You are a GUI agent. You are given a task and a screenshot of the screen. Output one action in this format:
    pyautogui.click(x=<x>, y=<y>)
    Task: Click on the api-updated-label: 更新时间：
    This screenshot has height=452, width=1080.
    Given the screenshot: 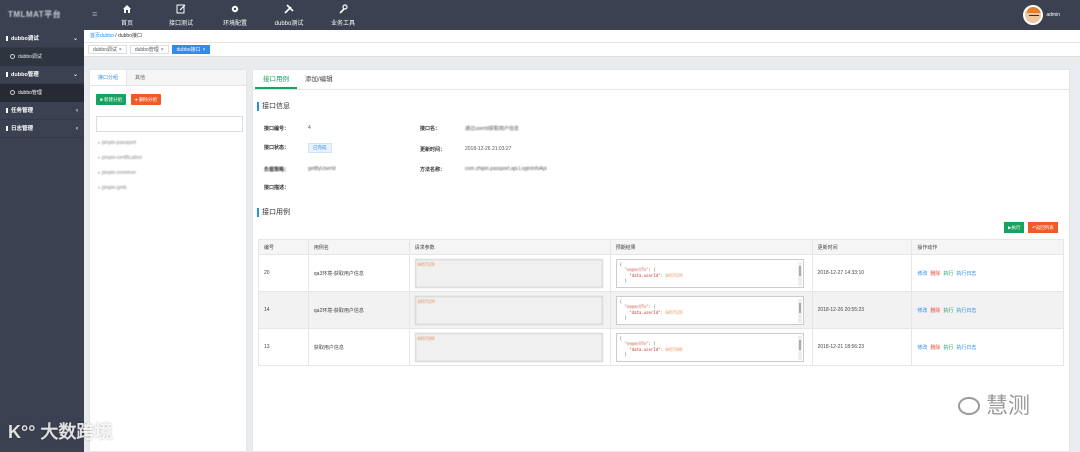 What is the action you would take?
    pyautogui.click(x=433, y=150)
    